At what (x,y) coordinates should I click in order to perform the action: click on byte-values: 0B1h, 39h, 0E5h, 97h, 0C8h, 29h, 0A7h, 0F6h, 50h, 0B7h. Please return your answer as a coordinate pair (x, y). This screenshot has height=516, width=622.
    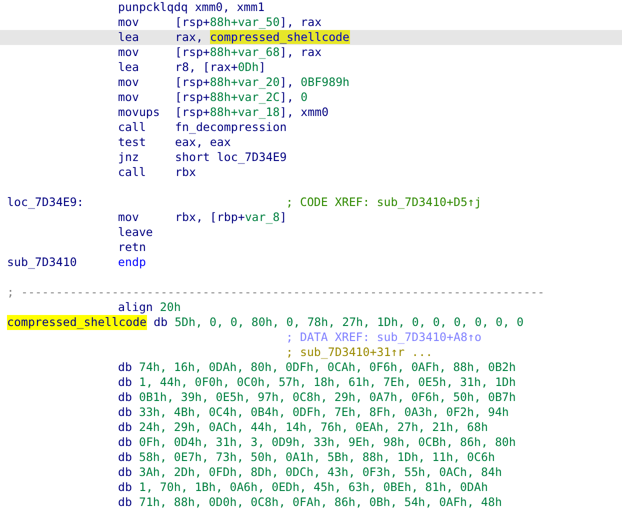
    Looking at the image, I should click on (327, 397).